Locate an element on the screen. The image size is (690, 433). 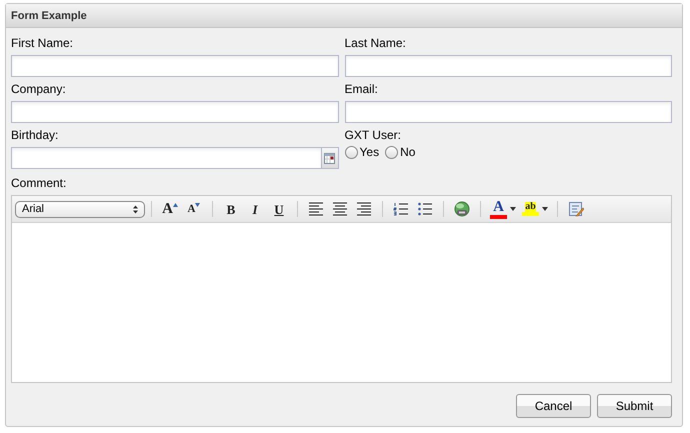
date-picker-button is located at coordinates (330, 158).